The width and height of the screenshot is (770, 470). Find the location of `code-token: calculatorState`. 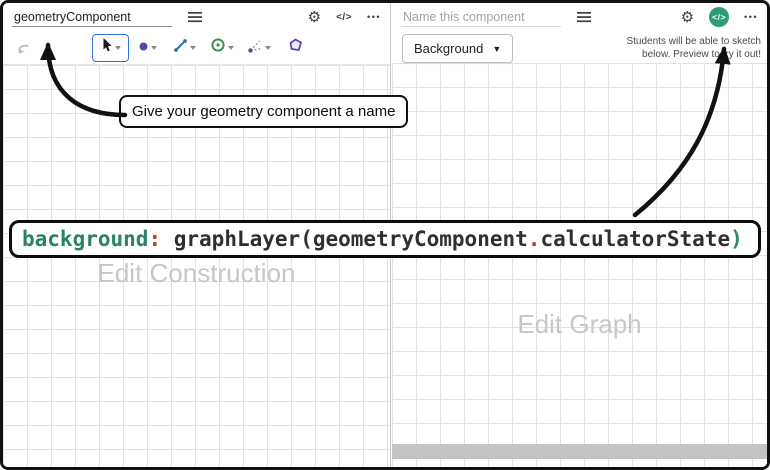

code-token: calculatorState is located at coordinates (635, 239).